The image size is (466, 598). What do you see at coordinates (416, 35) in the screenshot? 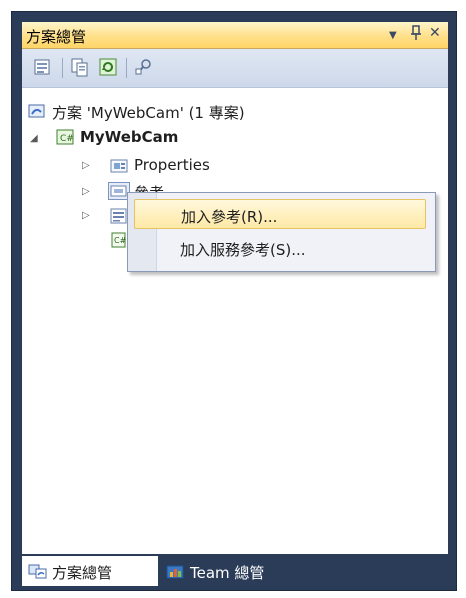
I see `pin-icon` at bounding box center [416, 35].